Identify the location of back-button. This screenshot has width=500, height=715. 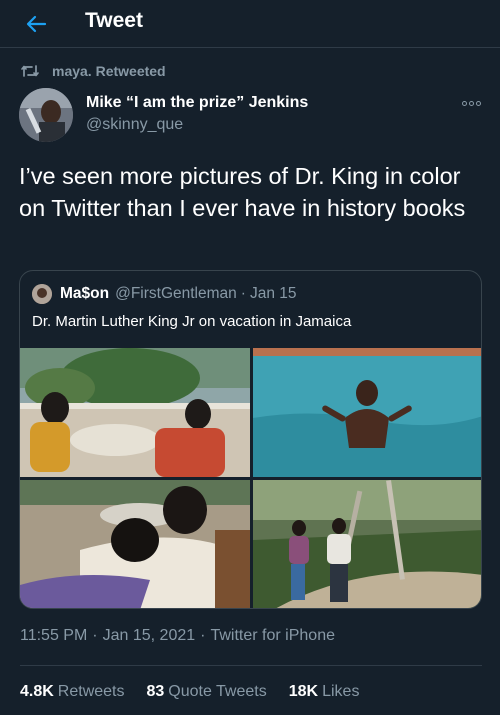
(36, 24).